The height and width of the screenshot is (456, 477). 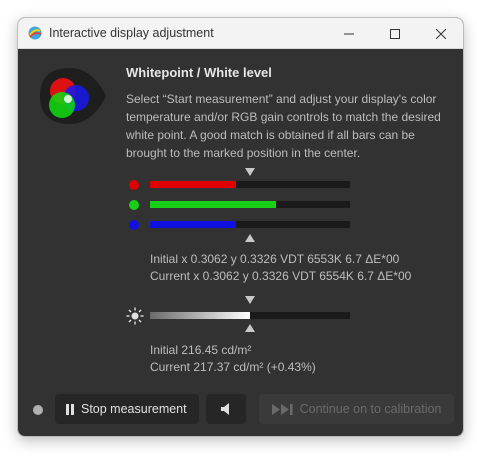 What do you see at coordinates (250, 238) in the screenshot?
I see `target-marker-bottom` at bounding box center [250, 238].